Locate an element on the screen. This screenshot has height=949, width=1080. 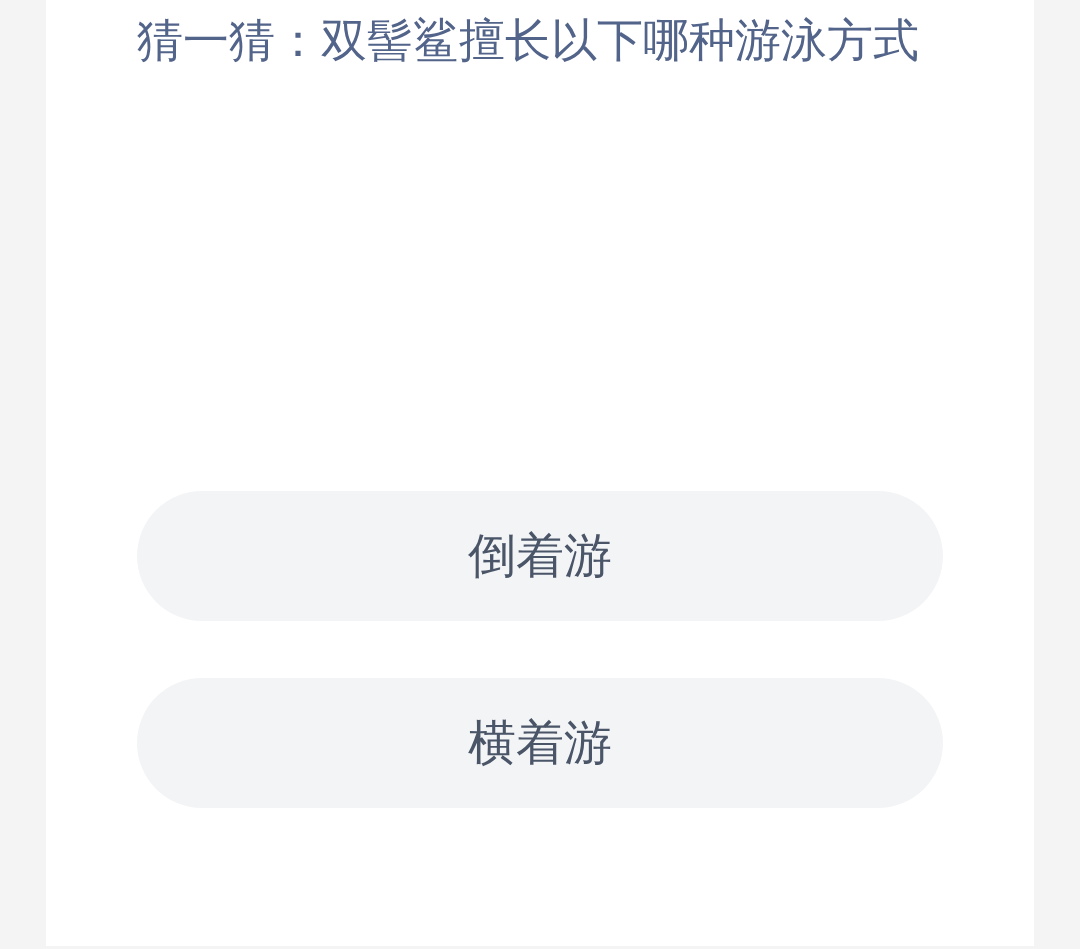
answer-option: 倒着游 is located at coordinates (540, 556).